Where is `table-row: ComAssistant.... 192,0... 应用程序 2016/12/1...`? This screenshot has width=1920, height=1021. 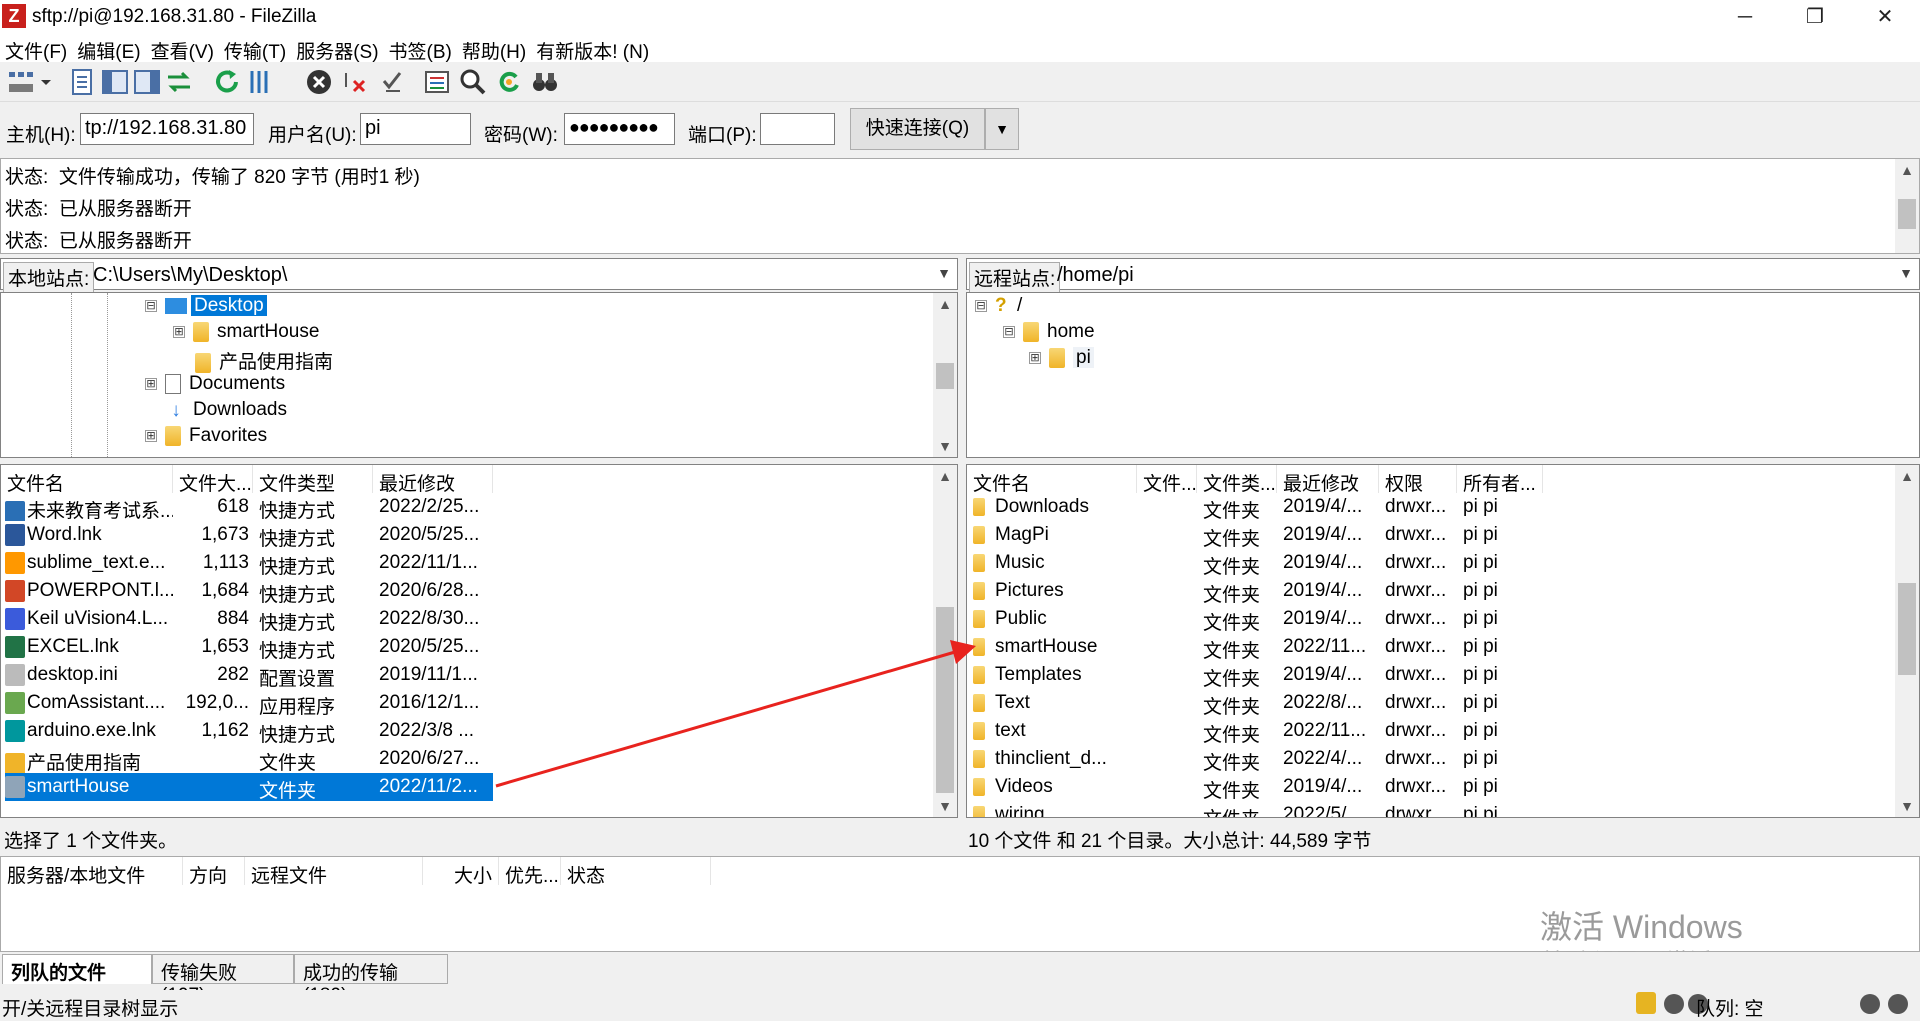 table-row: ComAssistant.... 192,0... 应用程序 2016/12/1... is located at coordinates (249, 703).